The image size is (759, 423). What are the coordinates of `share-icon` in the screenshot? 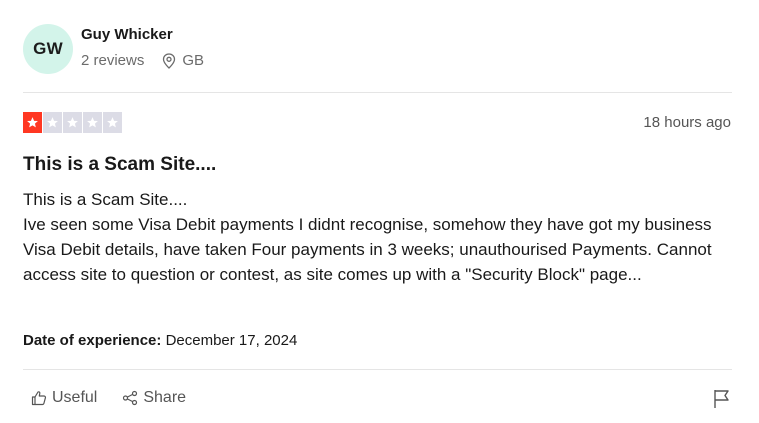 It's located at (130, 398).